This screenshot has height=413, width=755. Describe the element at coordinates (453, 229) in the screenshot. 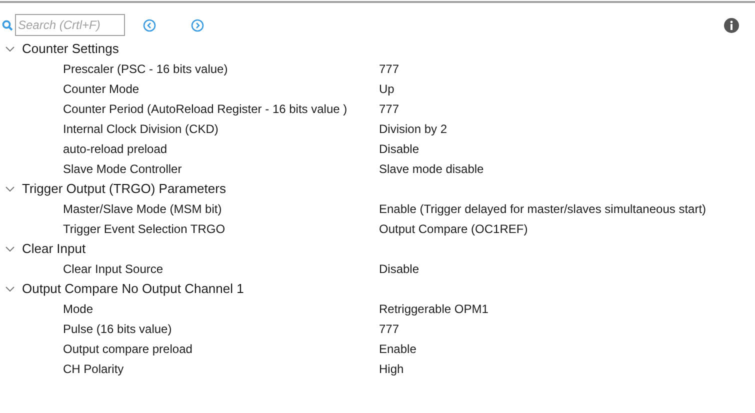

I see `parameter-value: Output Compare (OC1REF)` at that location.